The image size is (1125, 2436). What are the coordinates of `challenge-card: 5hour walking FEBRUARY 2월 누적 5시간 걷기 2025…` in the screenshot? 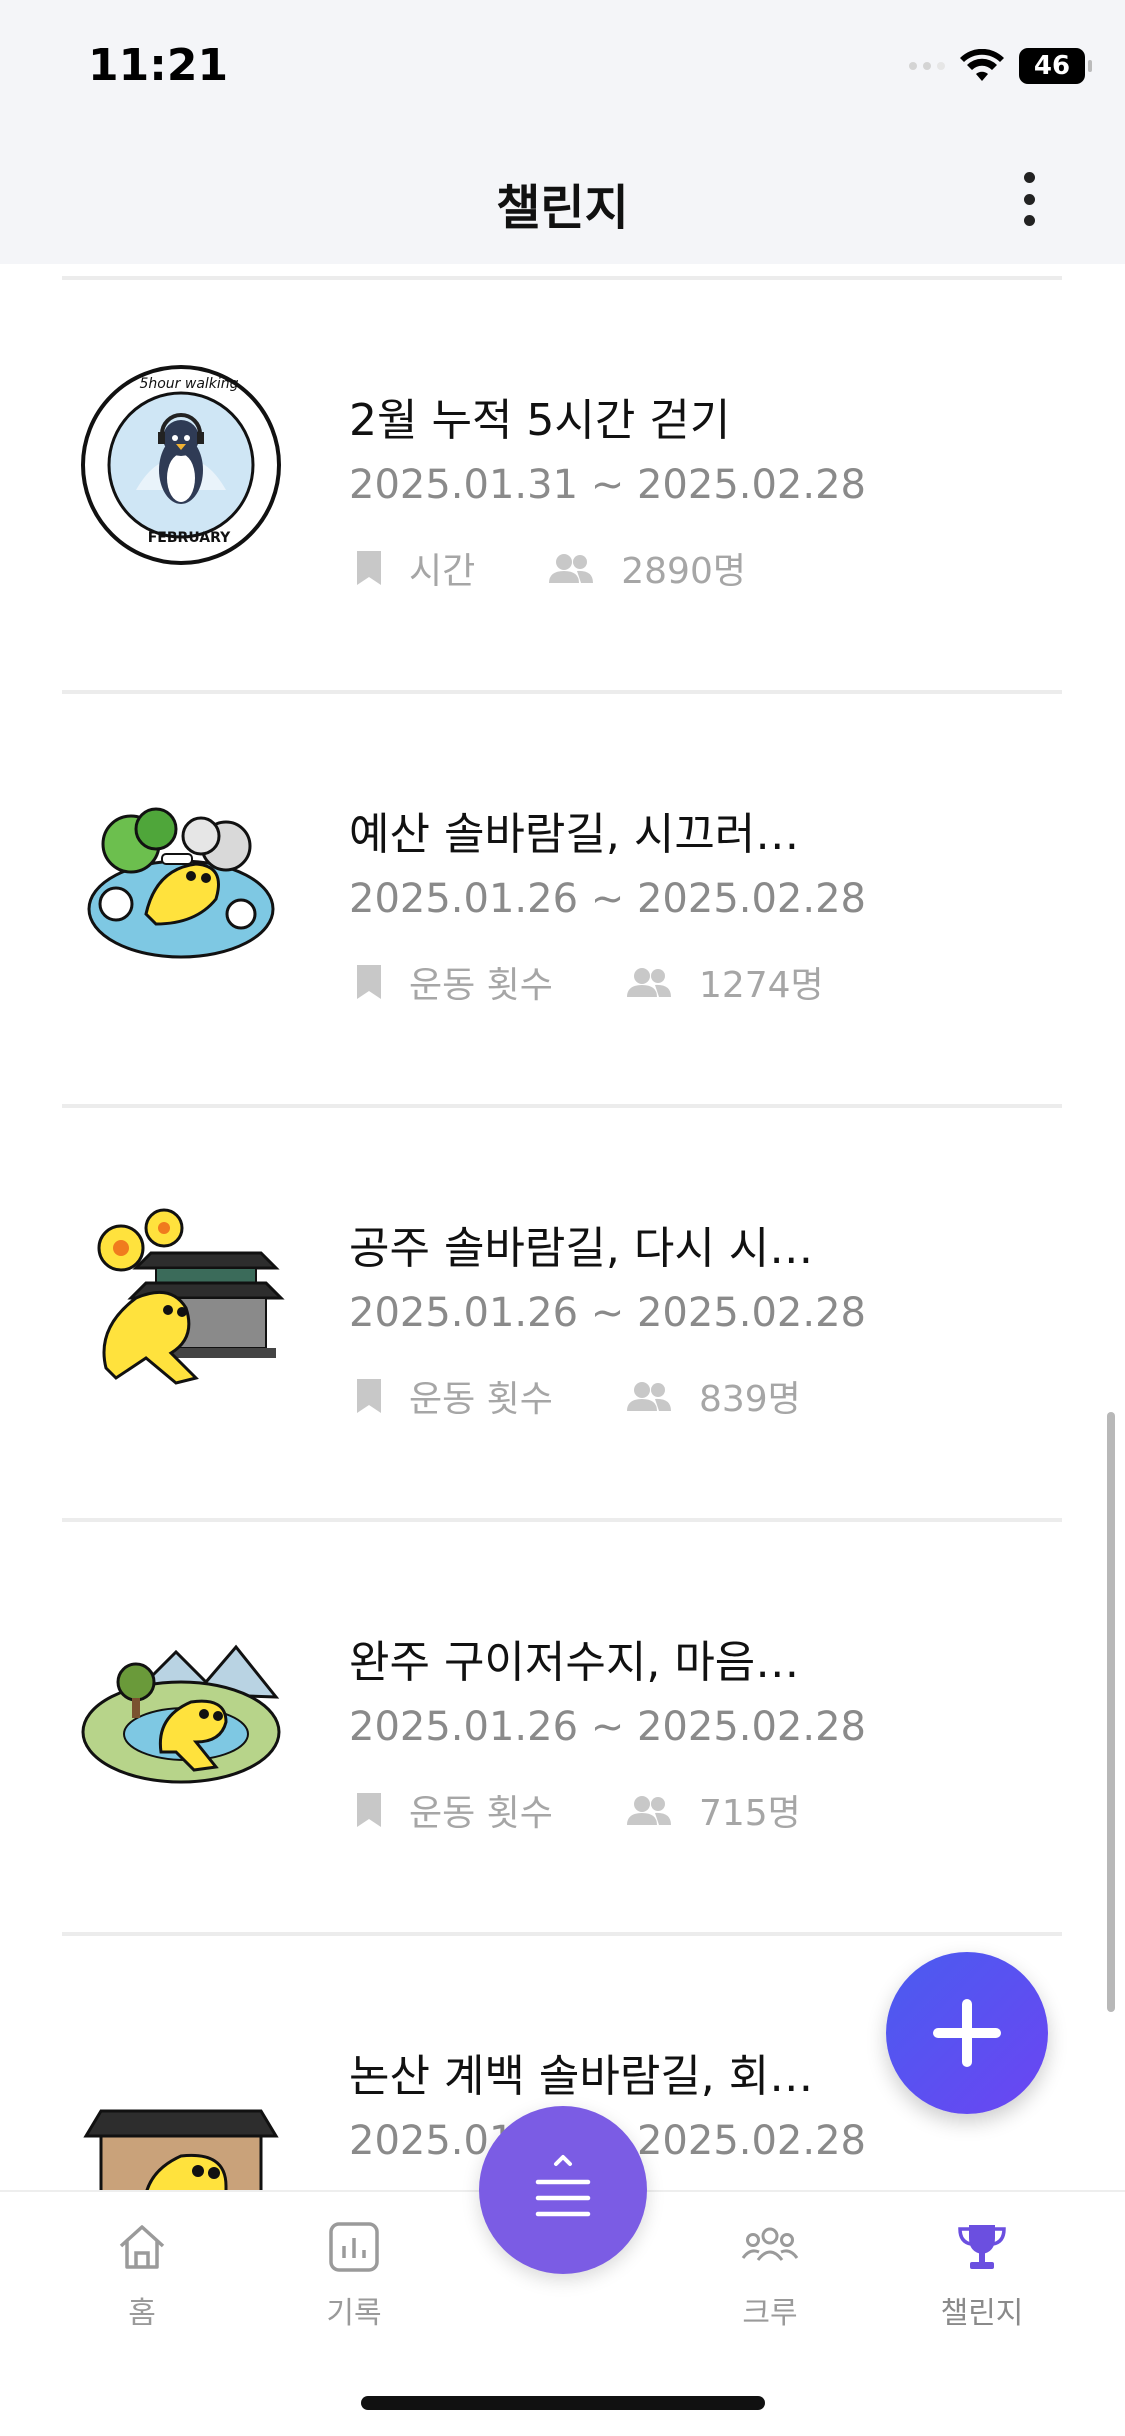 It's located at (562, 485).